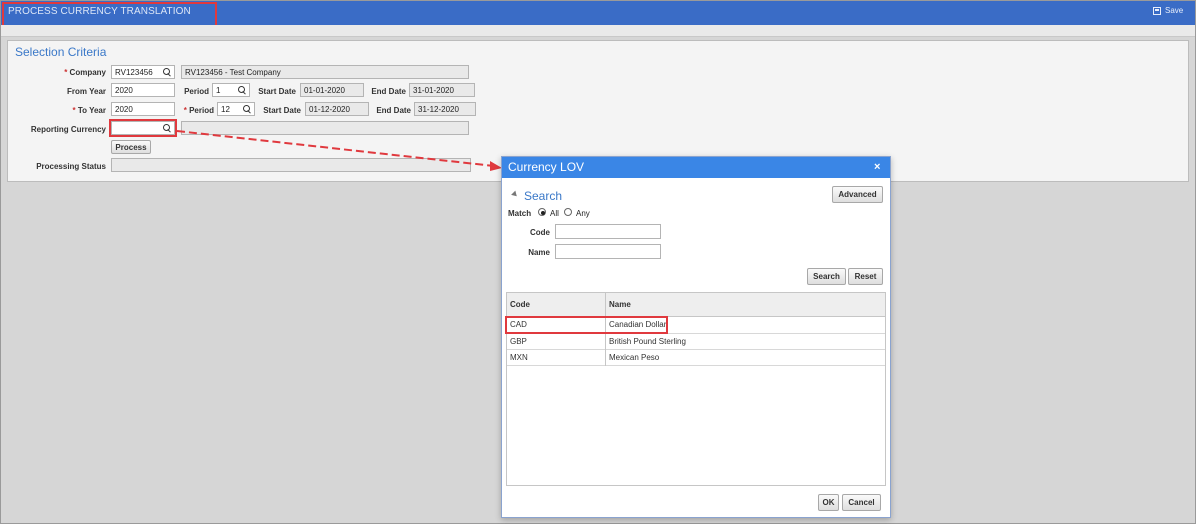 The image size is (1196, 524). Describe the element at coordinates (583, 213) in the screenshot. I see `match-any-label: Any` at that location.